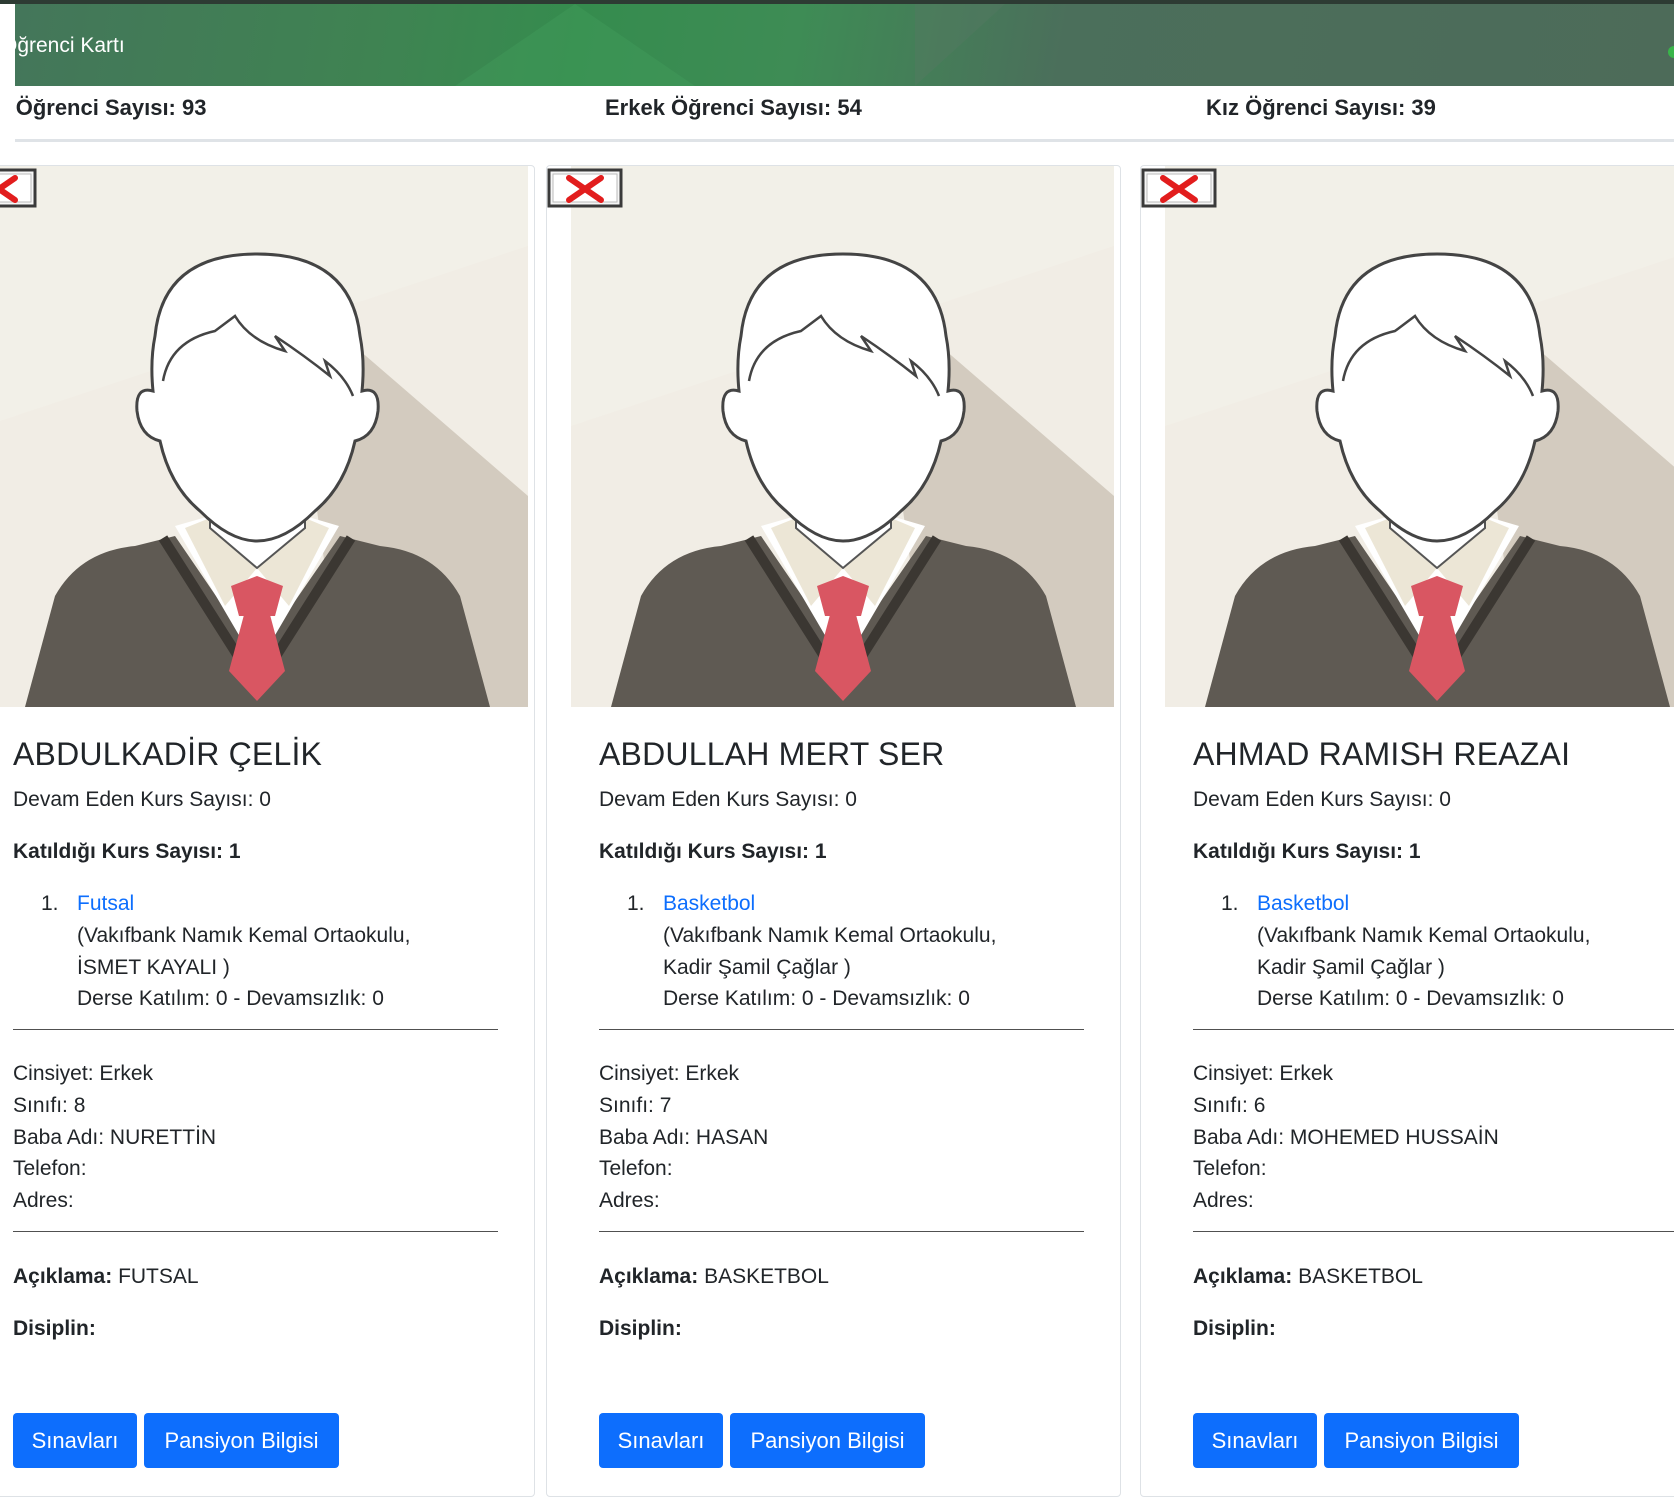 The height and width of the screenshot is (1497, 1674). Describe the element at coordinates (1671, 52) in the screenshot. I see `status-dot` at that location.